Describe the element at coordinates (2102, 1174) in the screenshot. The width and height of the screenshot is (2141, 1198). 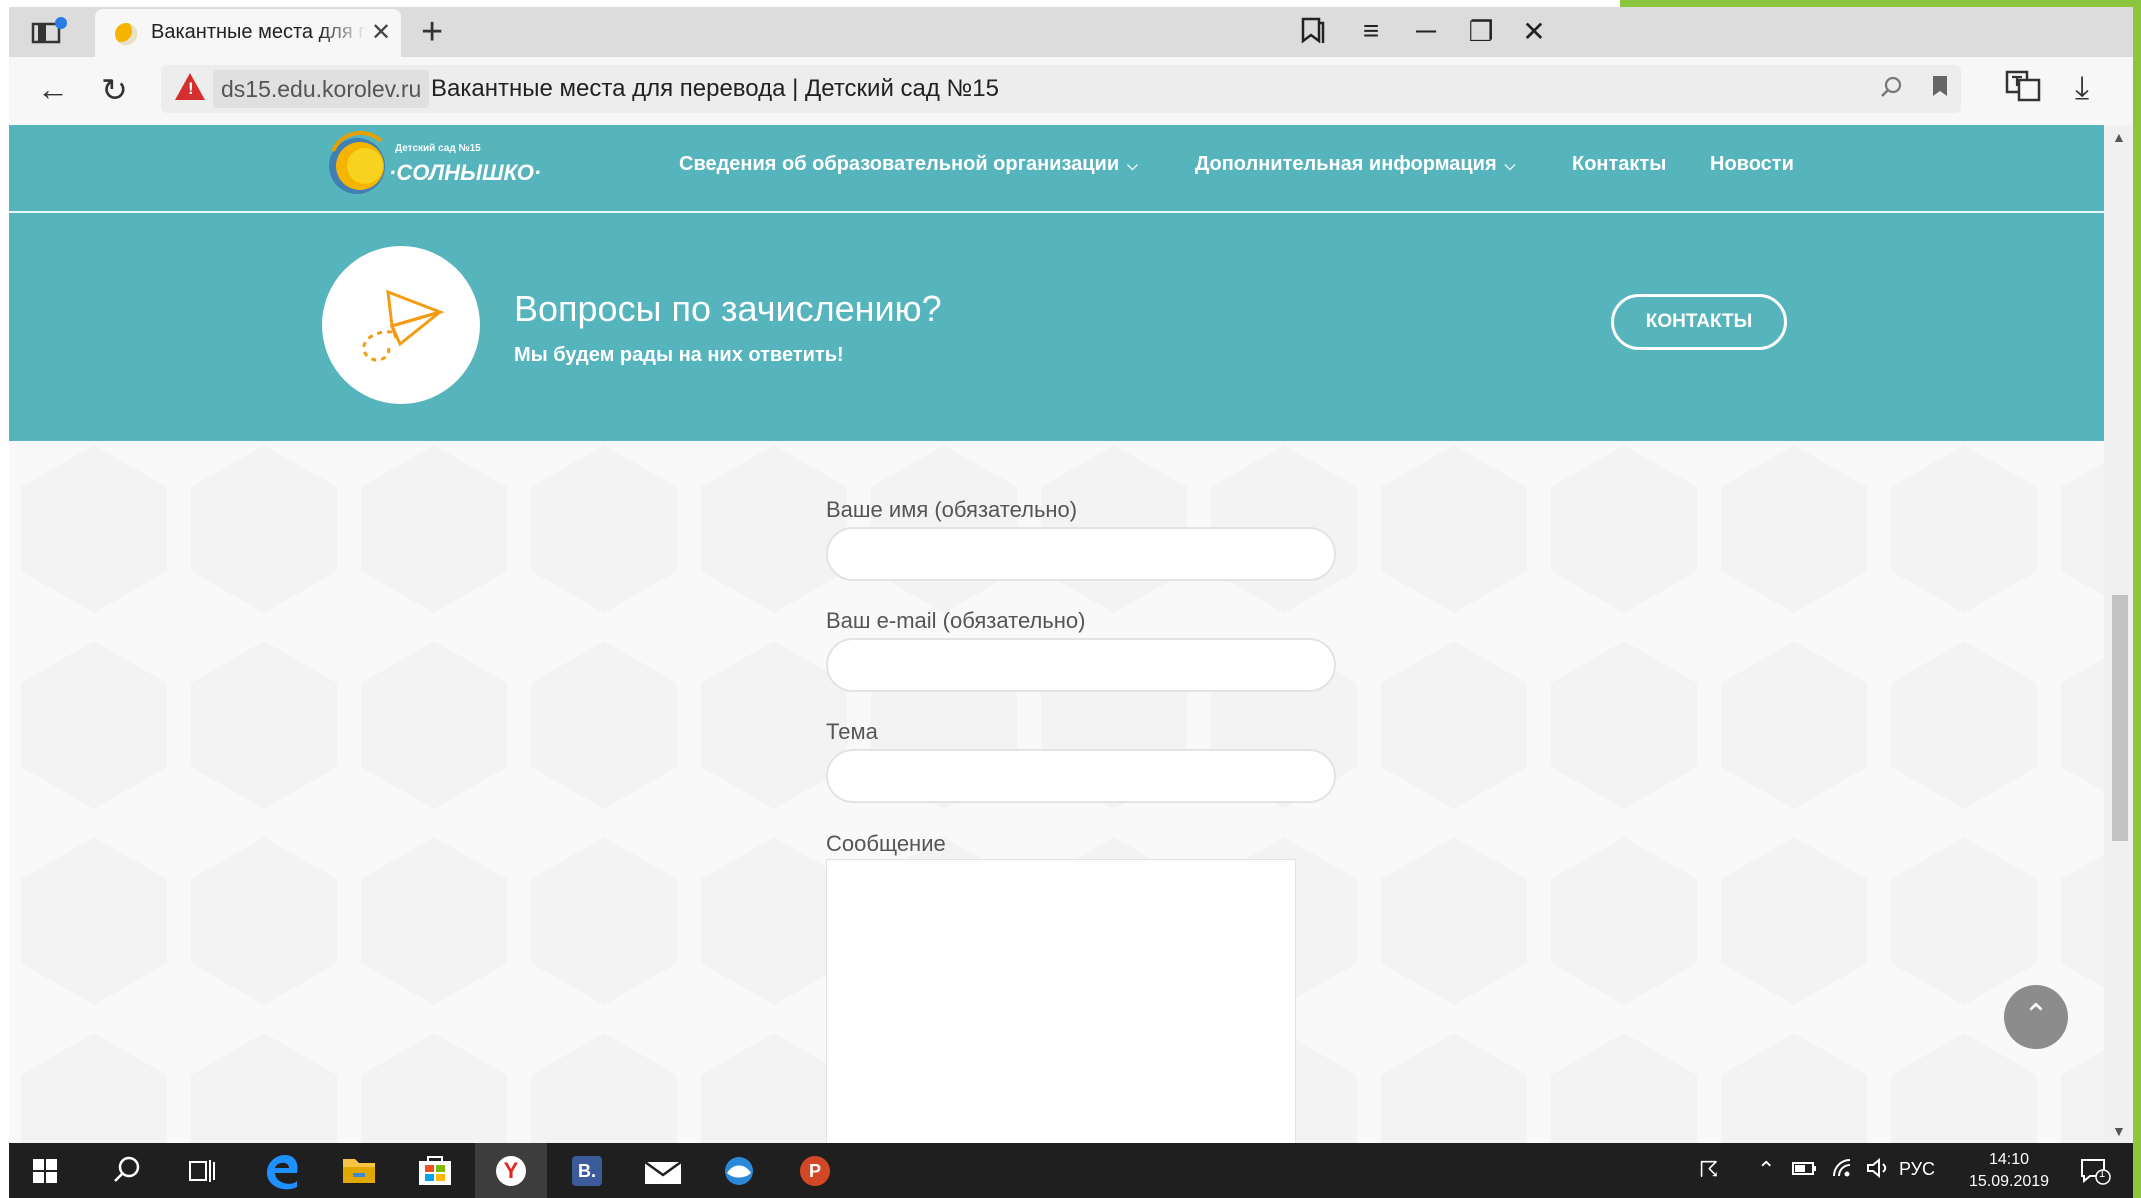
I see `notification-count: 1` at that location.